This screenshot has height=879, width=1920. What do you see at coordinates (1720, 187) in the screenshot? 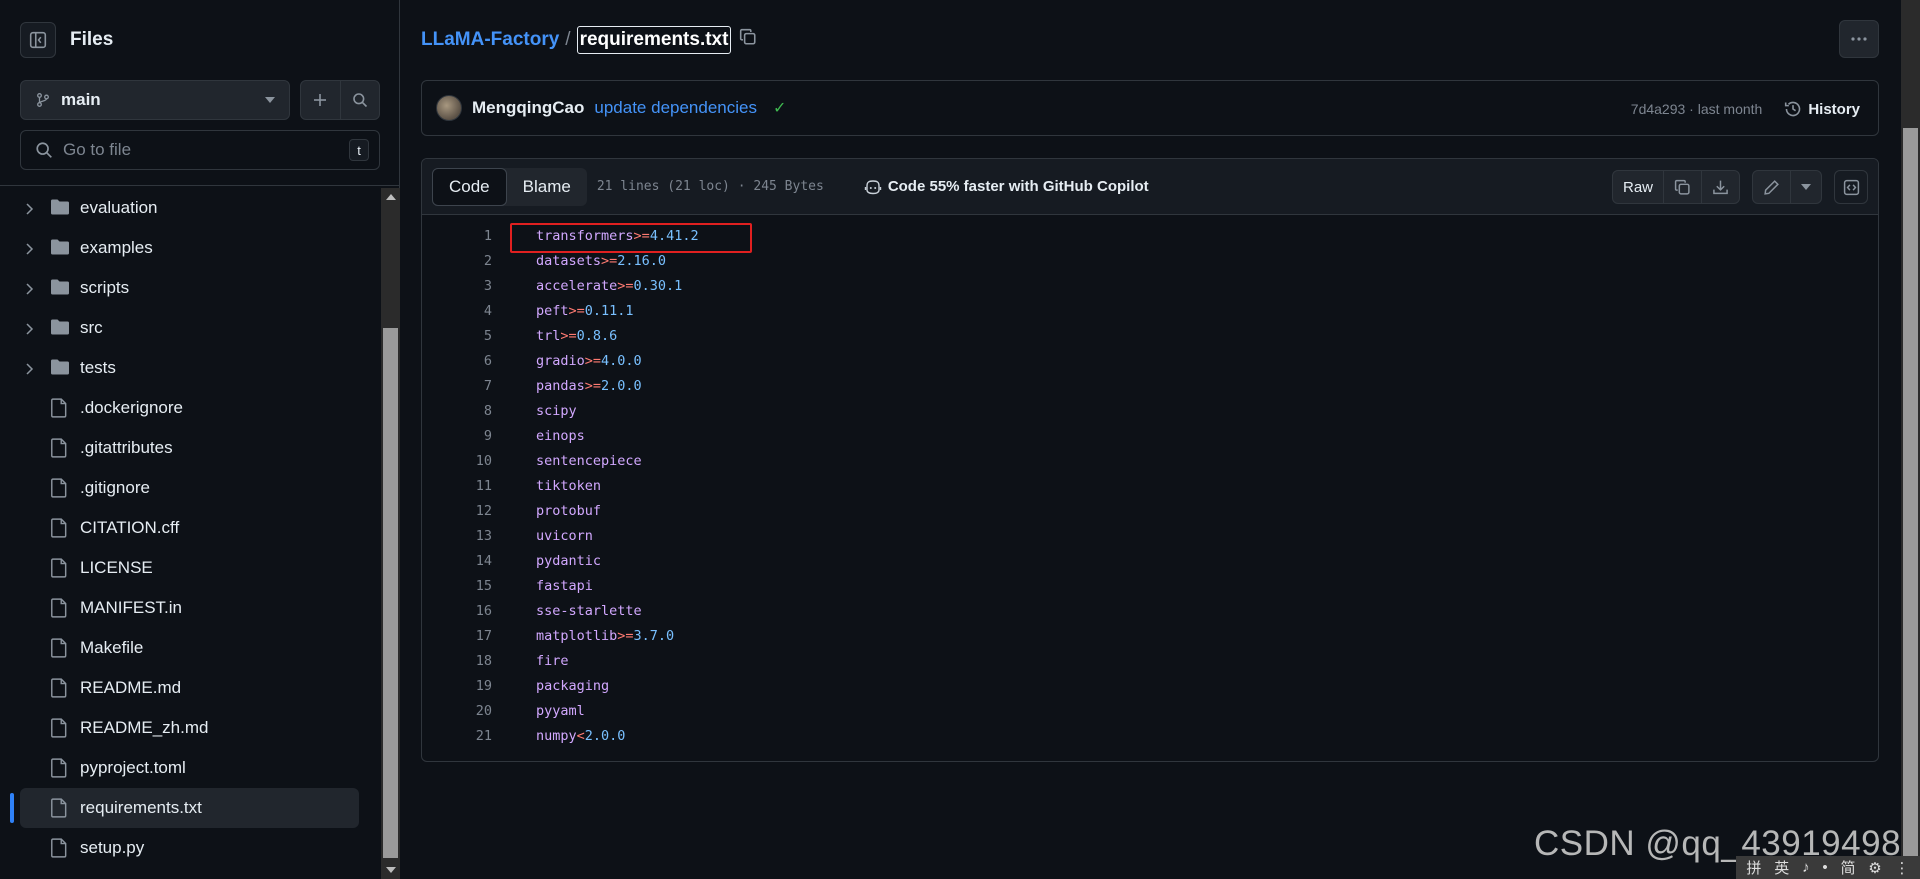
I see `download-button` at bounding box center [1720, 187].